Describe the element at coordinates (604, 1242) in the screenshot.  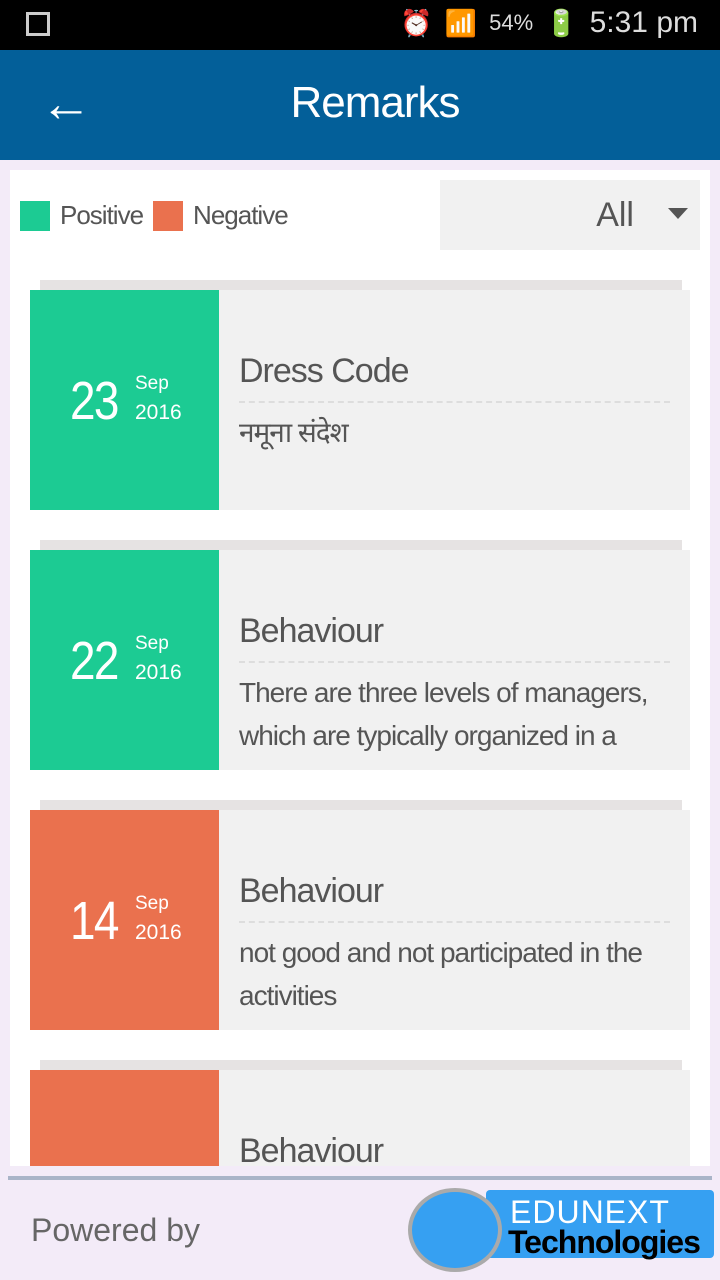
I see `logo-line2: Technologies` at that location.